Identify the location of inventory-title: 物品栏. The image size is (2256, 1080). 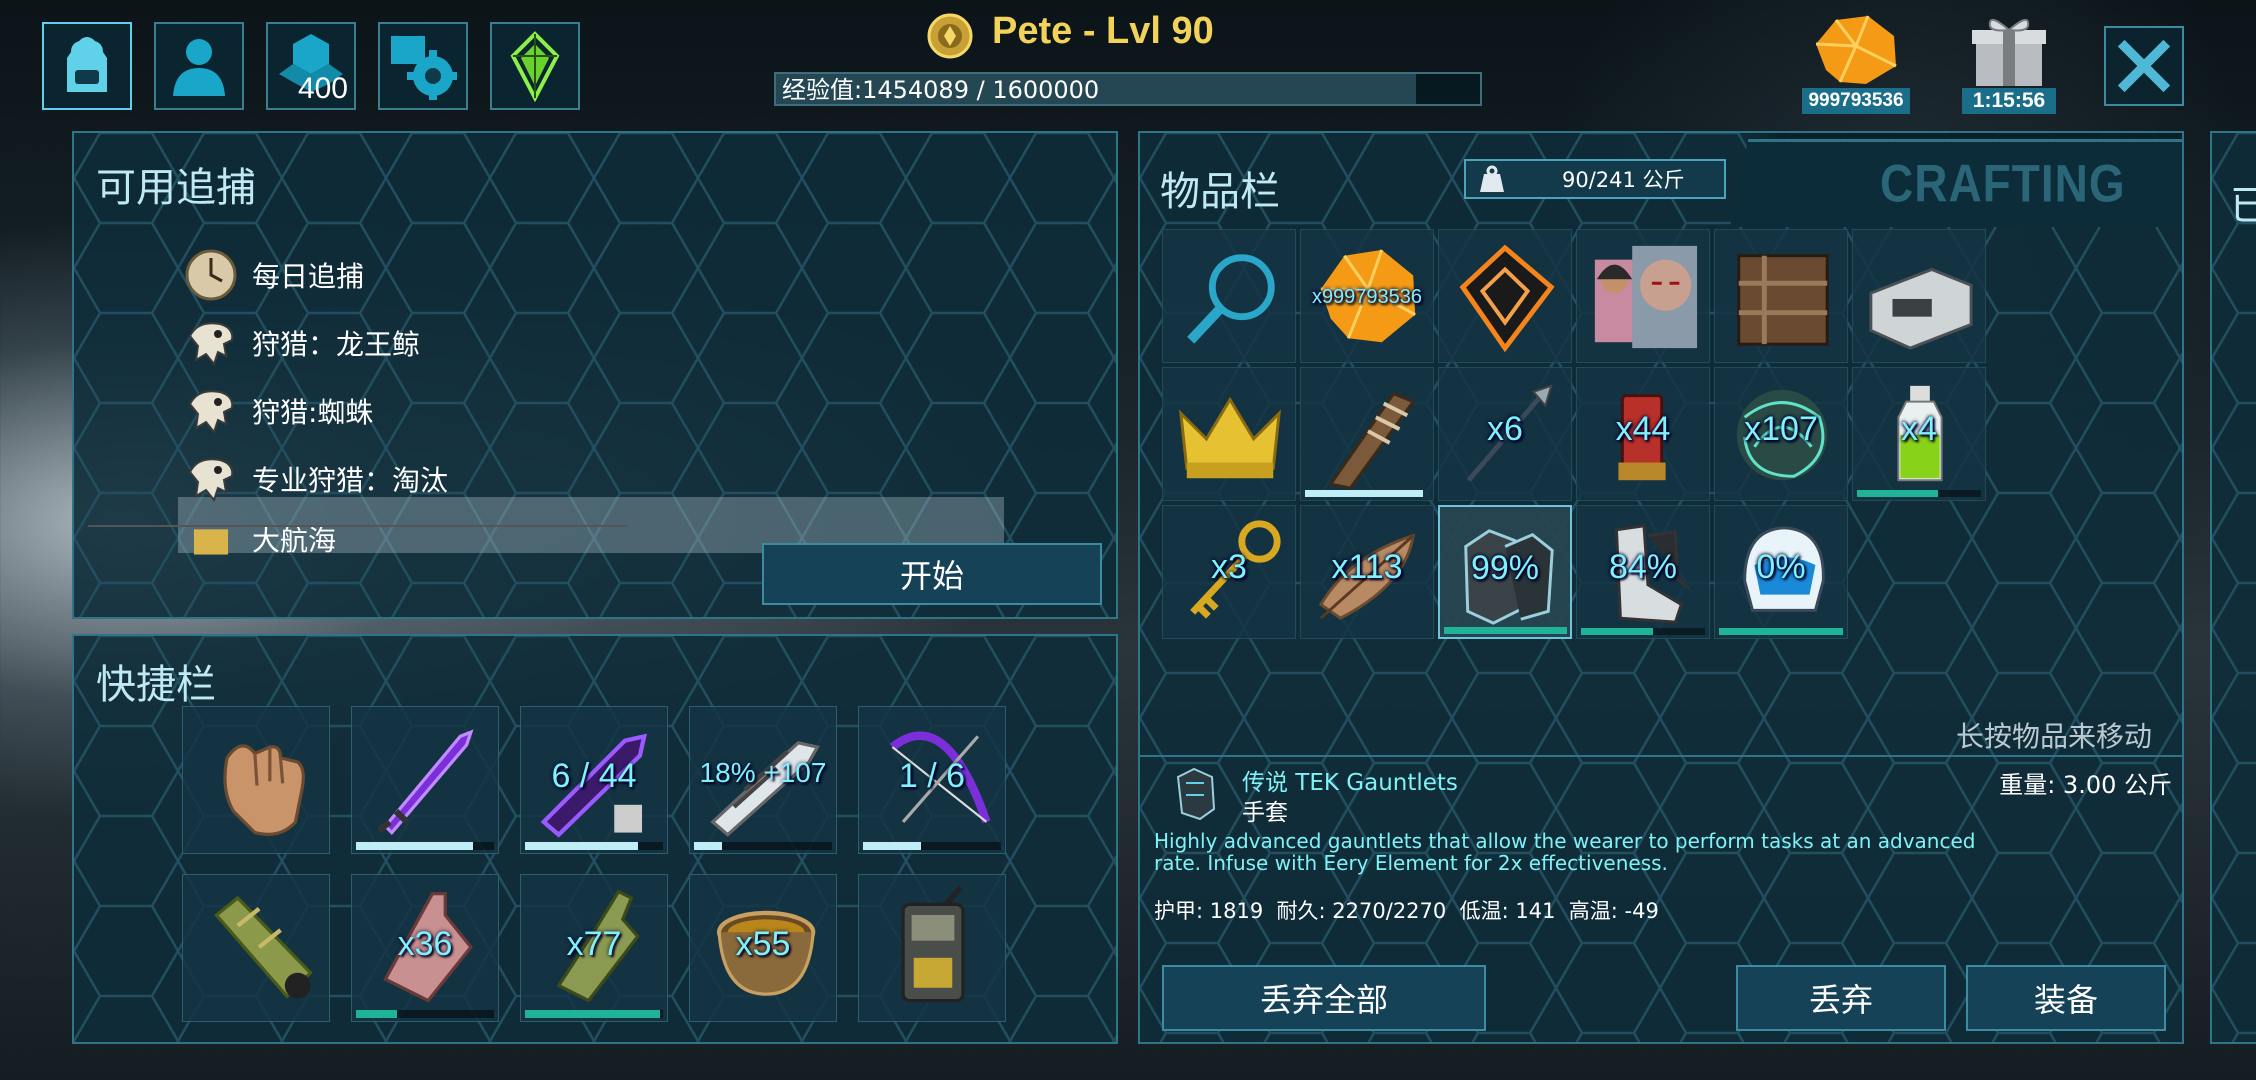
(1220, 192).